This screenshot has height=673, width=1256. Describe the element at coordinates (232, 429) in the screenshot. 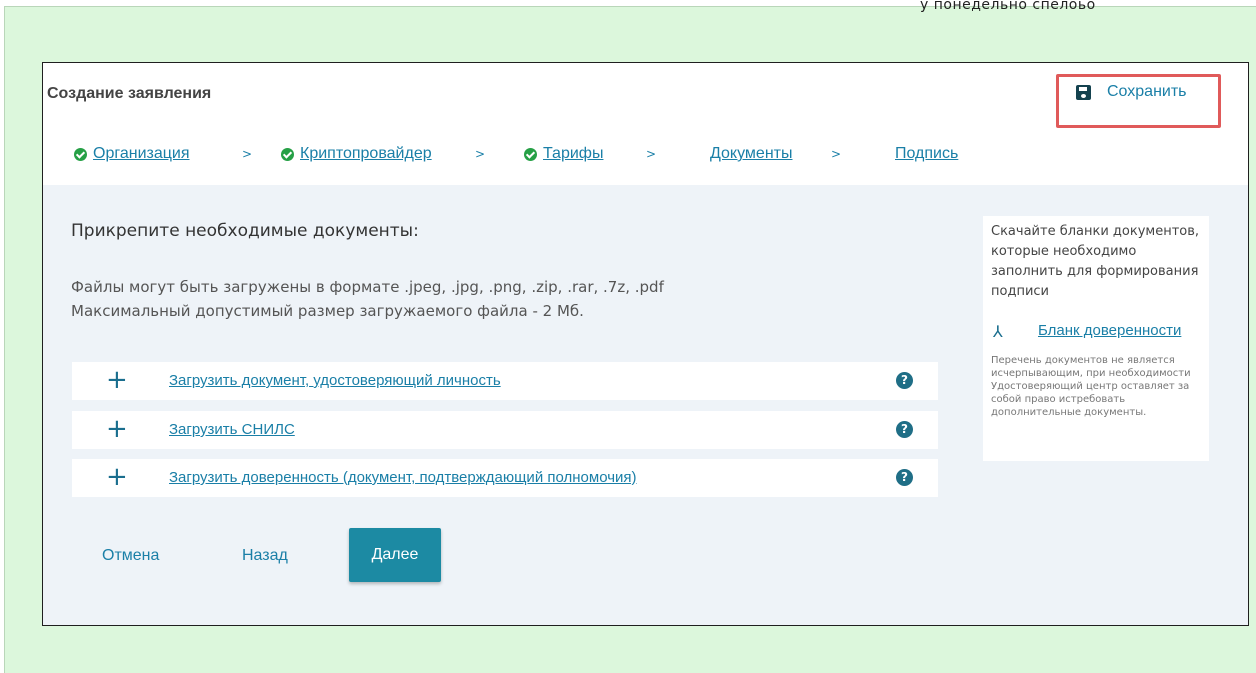

I see `upload-snils-link: Загрузить СНИЛС` at that location.